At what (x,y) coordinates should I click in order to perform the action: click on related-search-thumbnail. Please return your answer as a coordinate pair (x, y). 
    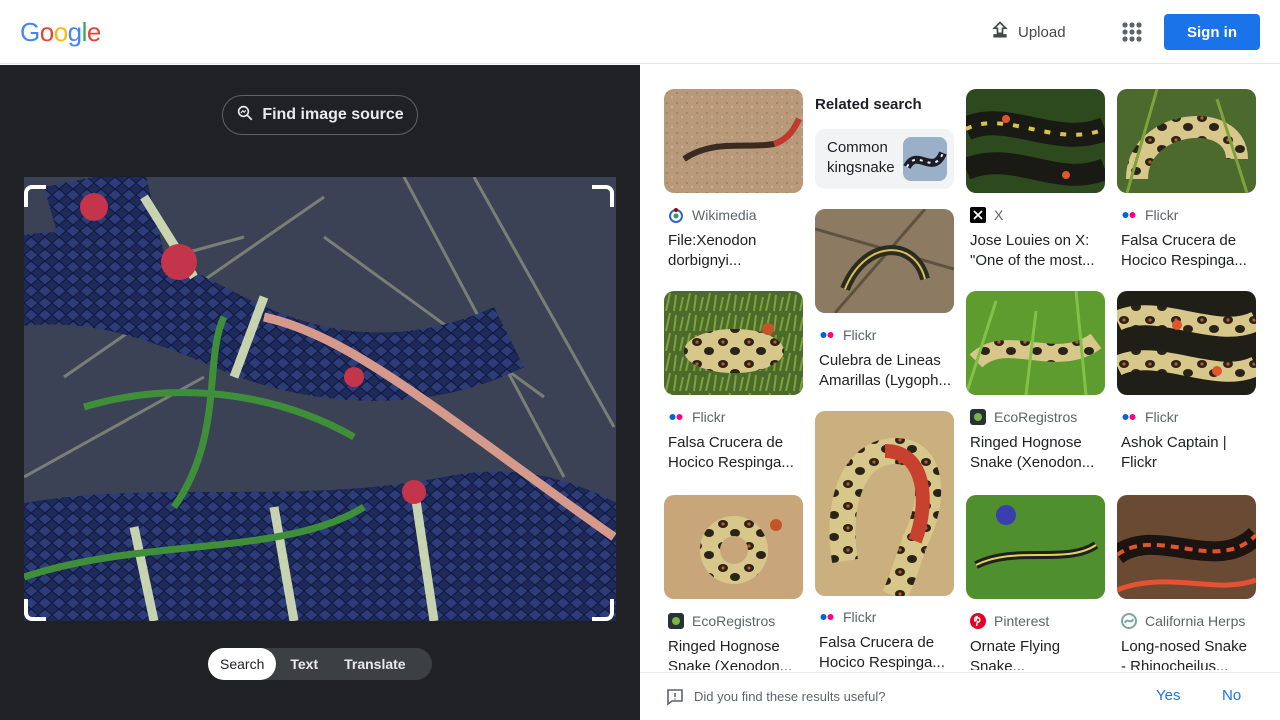
    Looking at the image, I should click on (925, 159).